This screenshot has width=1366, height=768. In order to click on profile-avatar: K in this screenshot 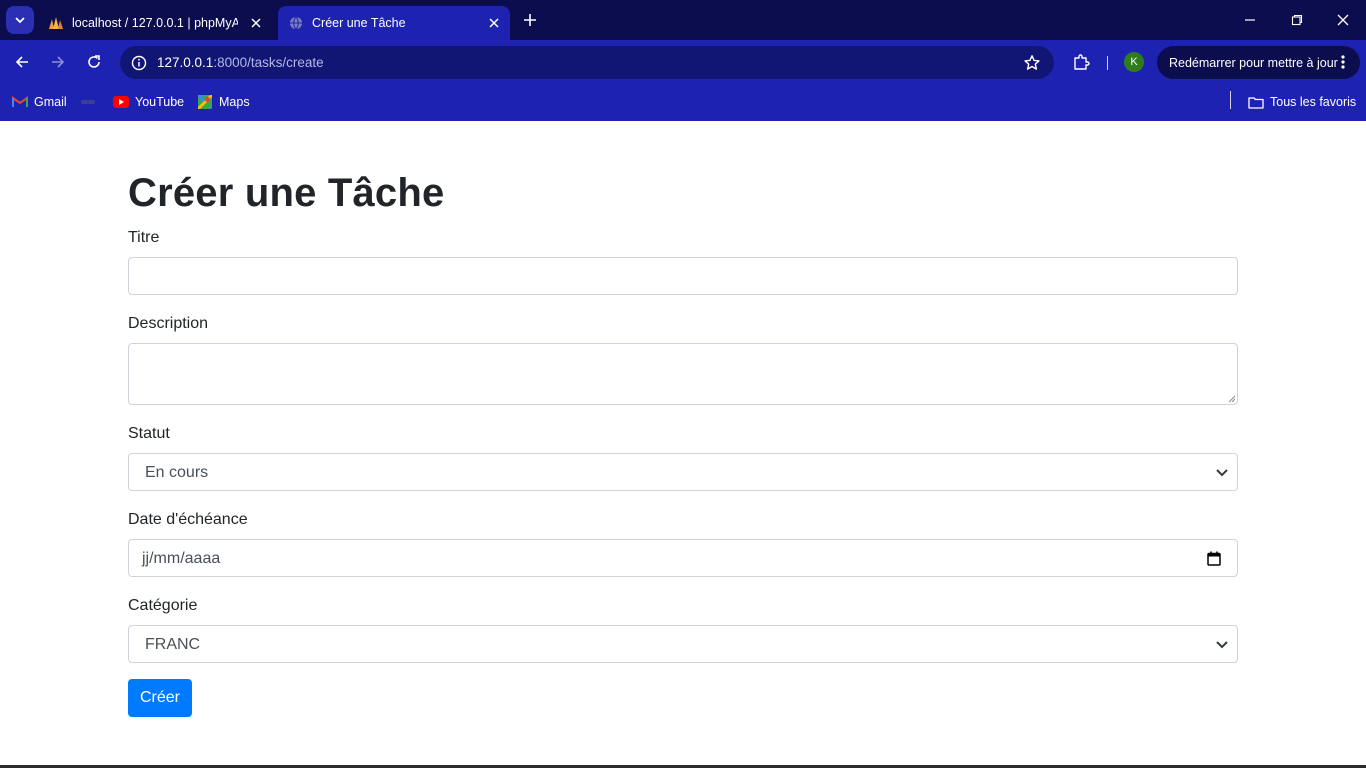, I will do `click(1134, 62)`.